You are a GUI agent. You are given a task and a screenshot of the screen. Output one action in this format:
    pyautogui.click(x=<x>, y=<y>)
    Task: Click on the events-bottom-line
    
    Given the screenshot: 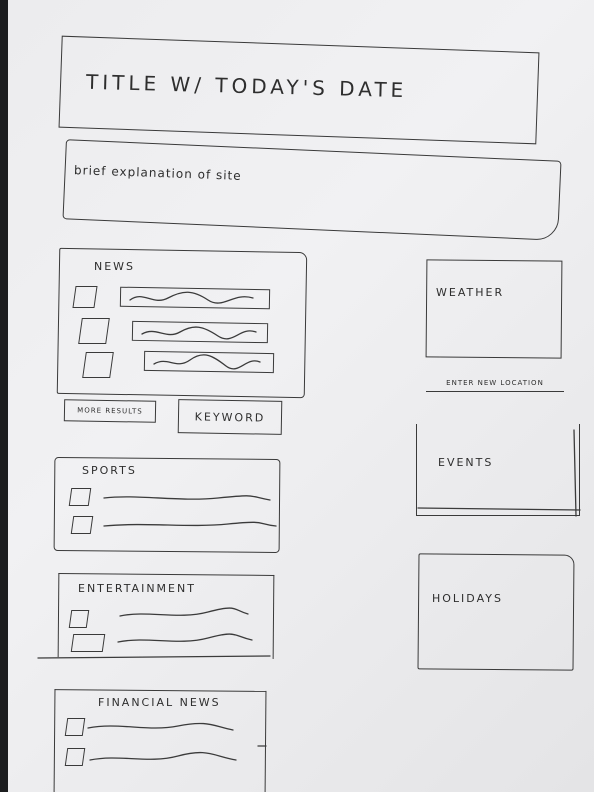 What is the action you would take?
    pyautogui.click(x=499, y=509)
    